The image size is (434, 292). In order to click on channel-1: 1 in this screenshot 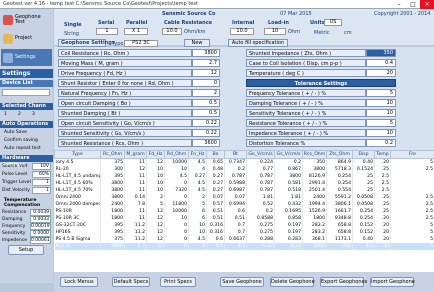, I will do `click(5, 114)`.